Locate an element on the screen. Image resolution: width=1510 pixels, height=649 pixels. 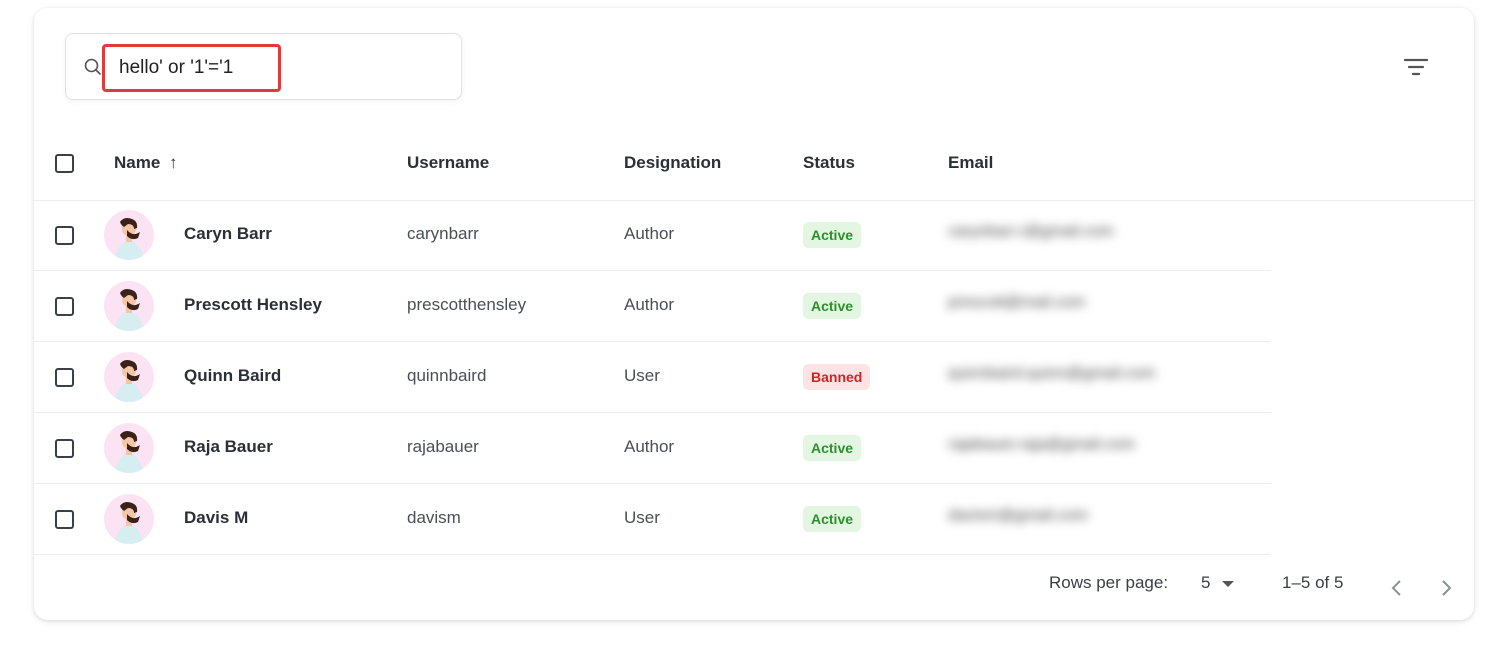
user-username: davism is located at coordinates (434, 517).